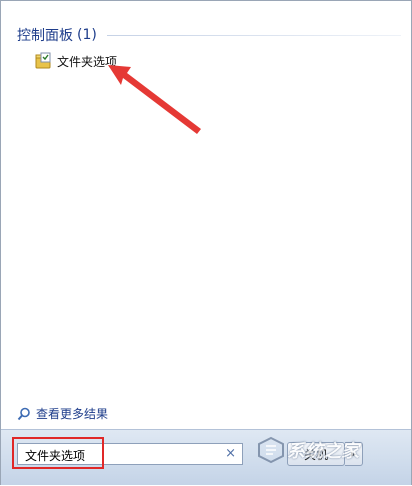 The height and width of the screenshot is (486, 412). I want to click on watermark: 系统之家, so click(308, 450).